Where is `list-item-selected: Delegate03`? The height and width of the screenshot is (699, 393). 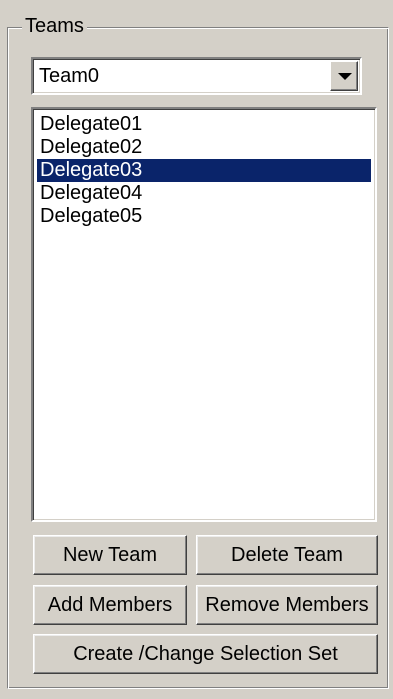 list-item-selected: Delegate03 is located at coordinates (204, 170).